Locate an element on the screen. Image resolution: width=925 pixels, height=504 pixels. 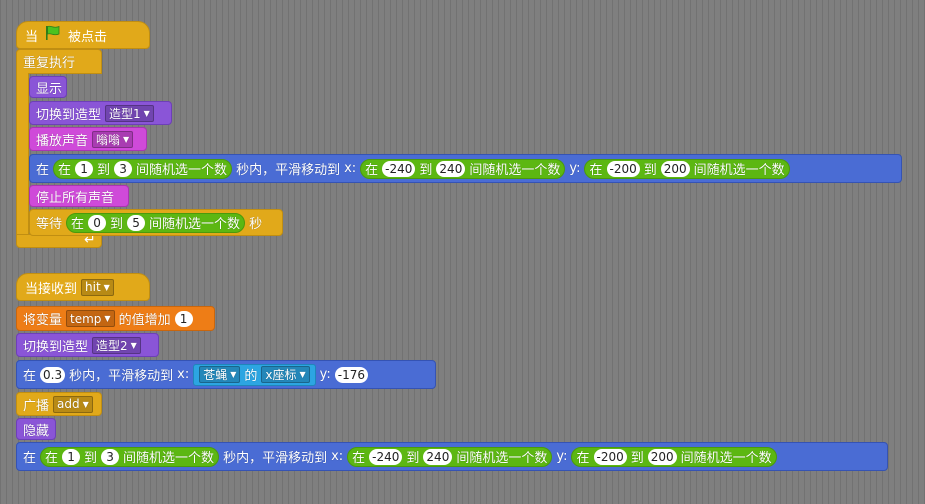
message-value: hit is located at coordinates (93, 287).